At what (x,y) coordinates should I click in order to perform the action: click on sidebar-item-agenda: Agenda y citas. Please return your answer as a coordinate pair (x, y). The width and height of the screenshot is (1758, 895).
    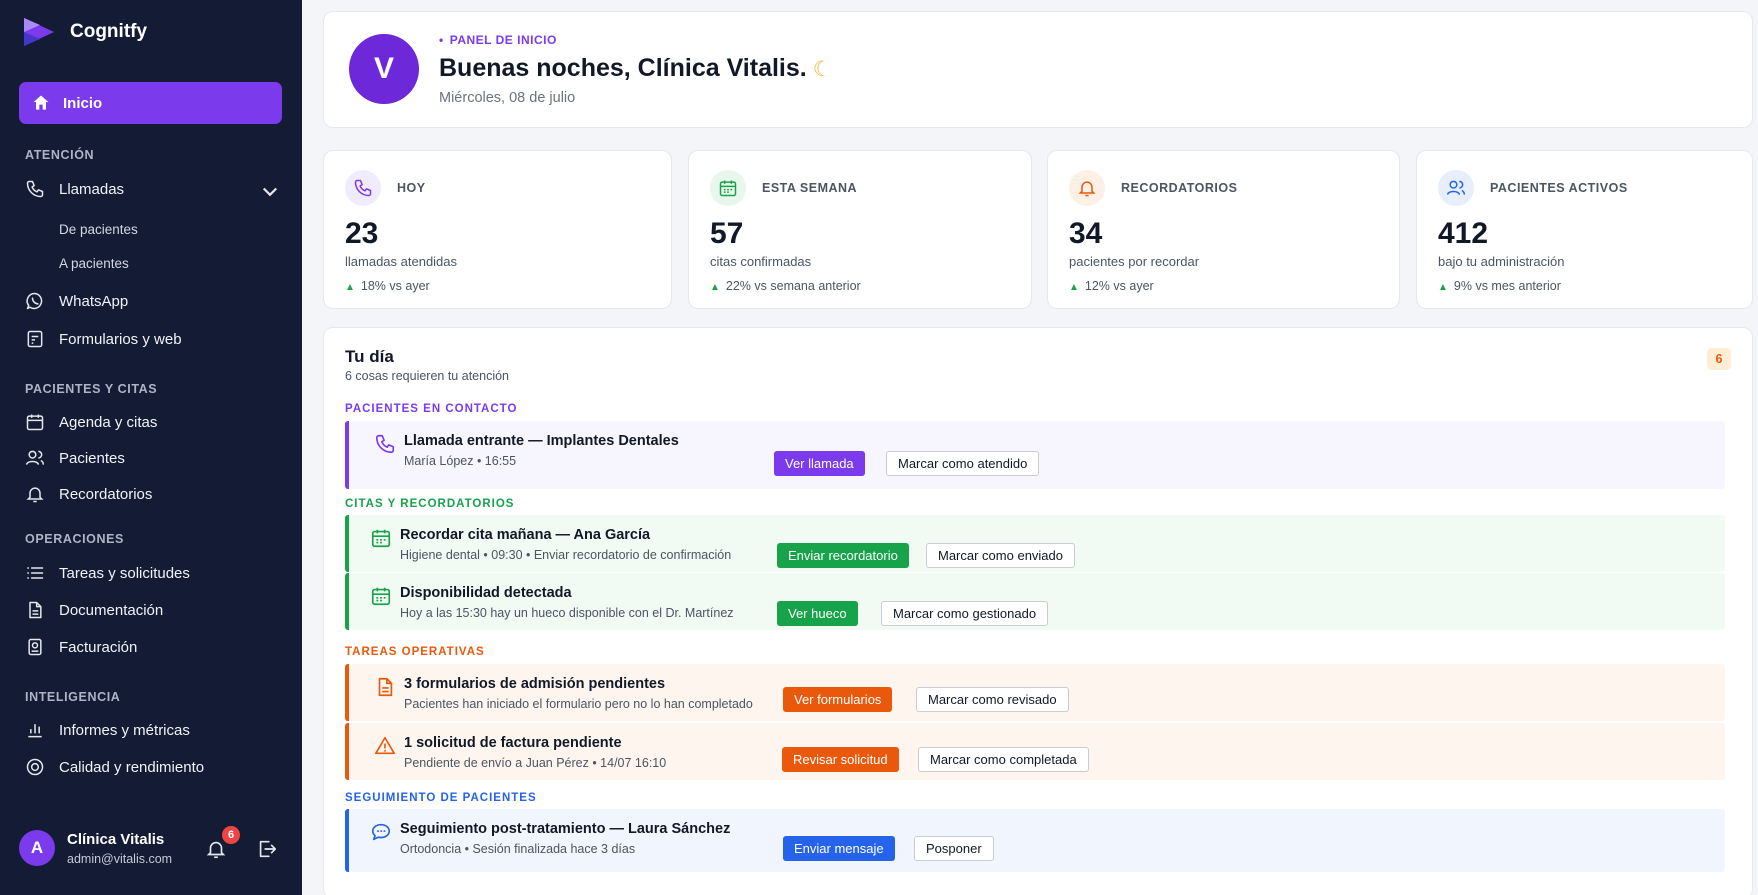
    Looking at the image, I should click on (152, 422).